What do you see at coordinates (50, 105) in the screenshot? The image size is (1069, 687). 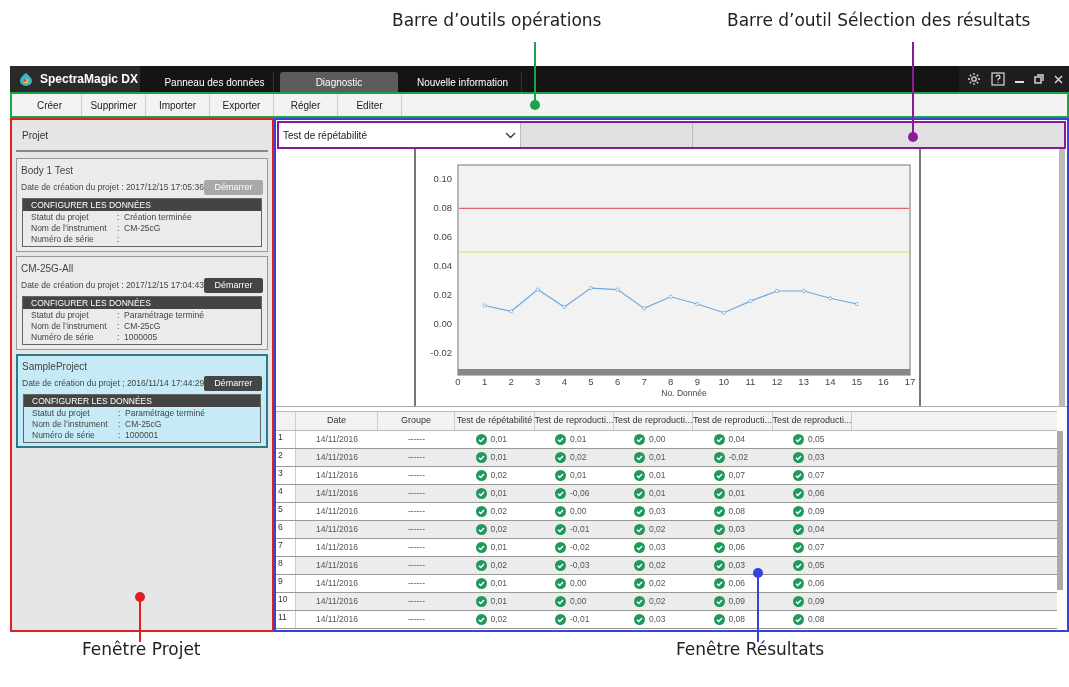 I see `toolbar-button: Créer` at bounding box center [50, 105].